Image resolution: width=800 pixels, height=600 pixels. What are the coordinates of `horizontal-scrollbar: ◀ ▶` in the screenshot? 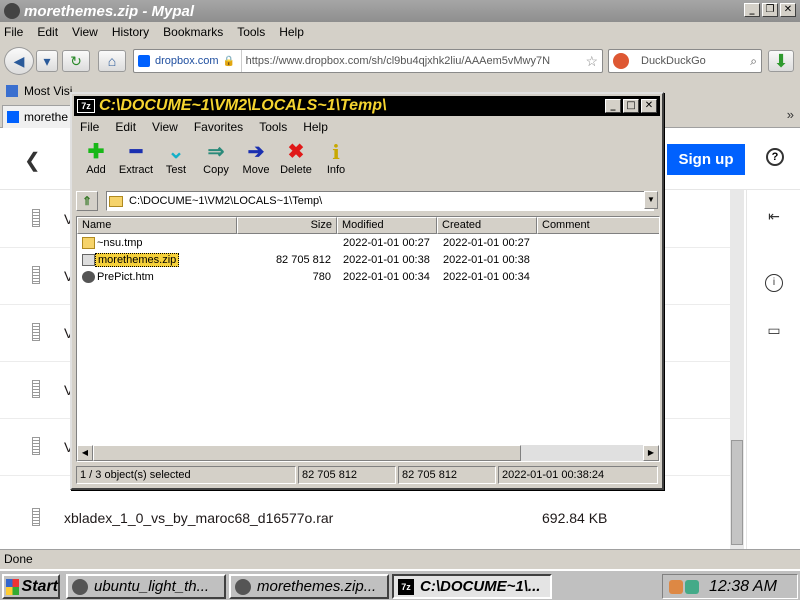 It's located at (368, 453).